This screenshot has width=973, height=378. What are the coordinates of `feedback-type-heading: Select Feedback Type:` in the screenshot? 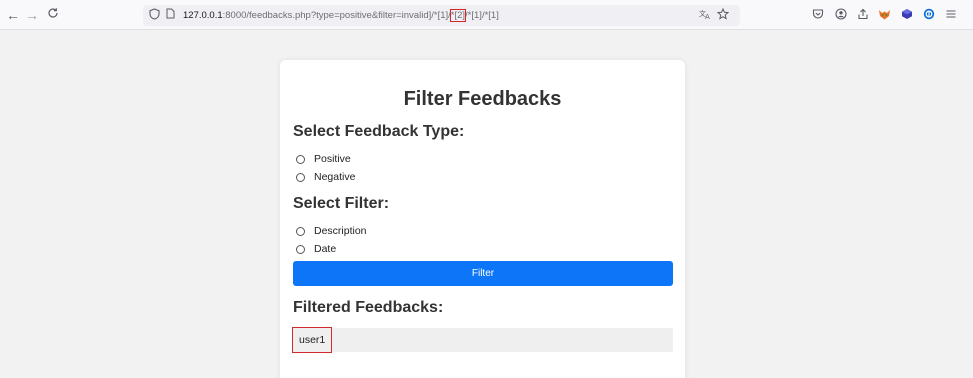 It's located at (379, 131).